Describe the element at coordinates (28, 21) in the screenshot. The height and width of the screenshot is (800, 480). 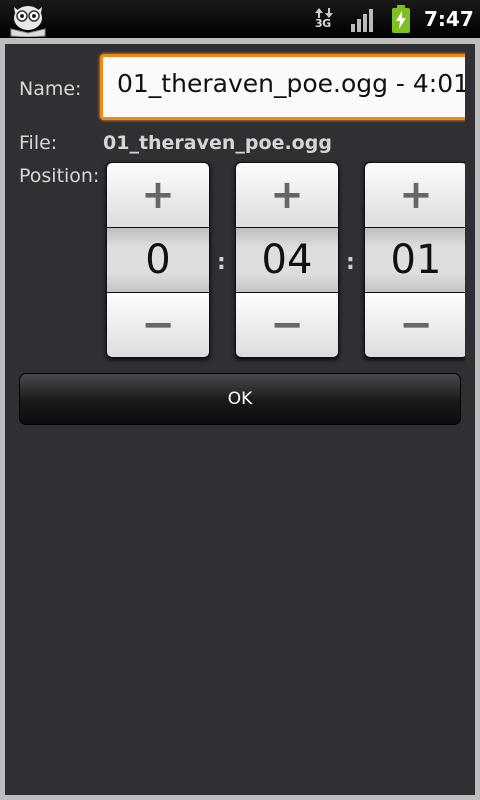
I see `owl-book-icon` at that location.